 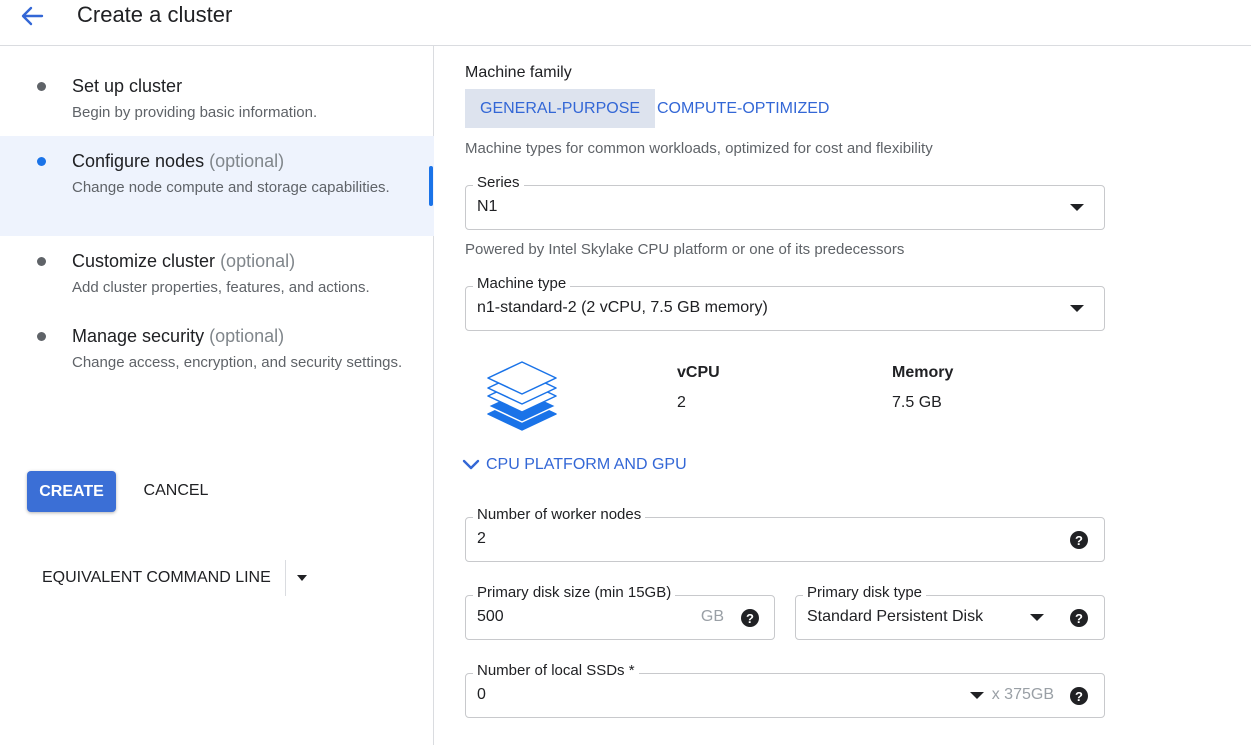 I want to click on local-ssds-suffix: x 375GB, so click(x=1022, y=694).